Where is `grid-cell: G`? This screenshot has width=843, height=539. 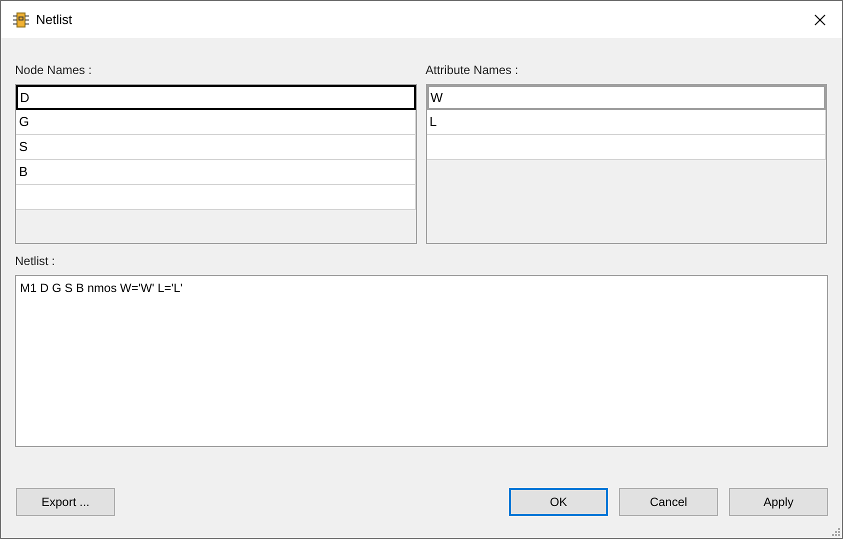
grid-cell: G is located at coordinates (216, 122).